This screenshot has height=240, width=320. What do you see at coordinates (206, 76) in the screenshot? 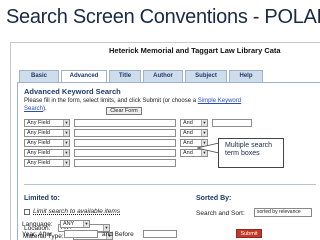
I see `tab-subject: Subject` at bounding box center [206, 76].